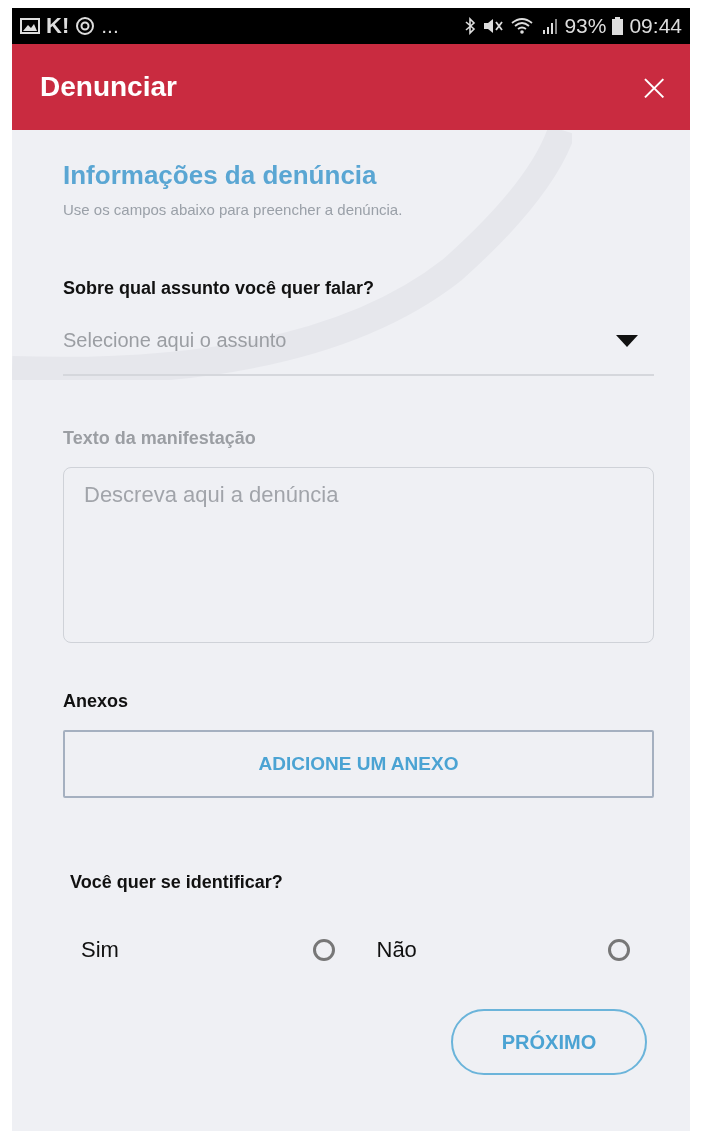 This screenshot has width=702, height=1131. I want to click on message-field: Descreva aqui a denúncia, so click(358, 555).